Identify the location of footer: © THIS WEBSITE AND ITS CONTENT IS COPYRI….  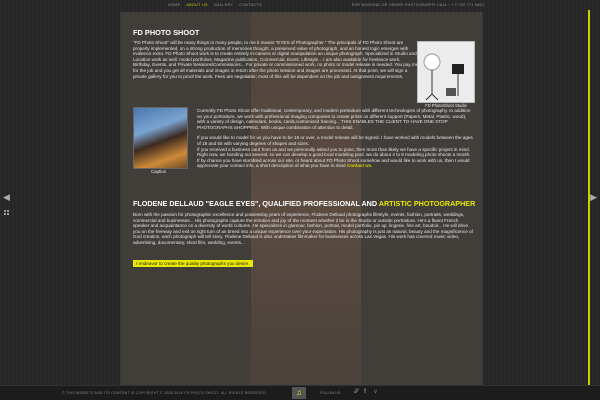
(300, 392).